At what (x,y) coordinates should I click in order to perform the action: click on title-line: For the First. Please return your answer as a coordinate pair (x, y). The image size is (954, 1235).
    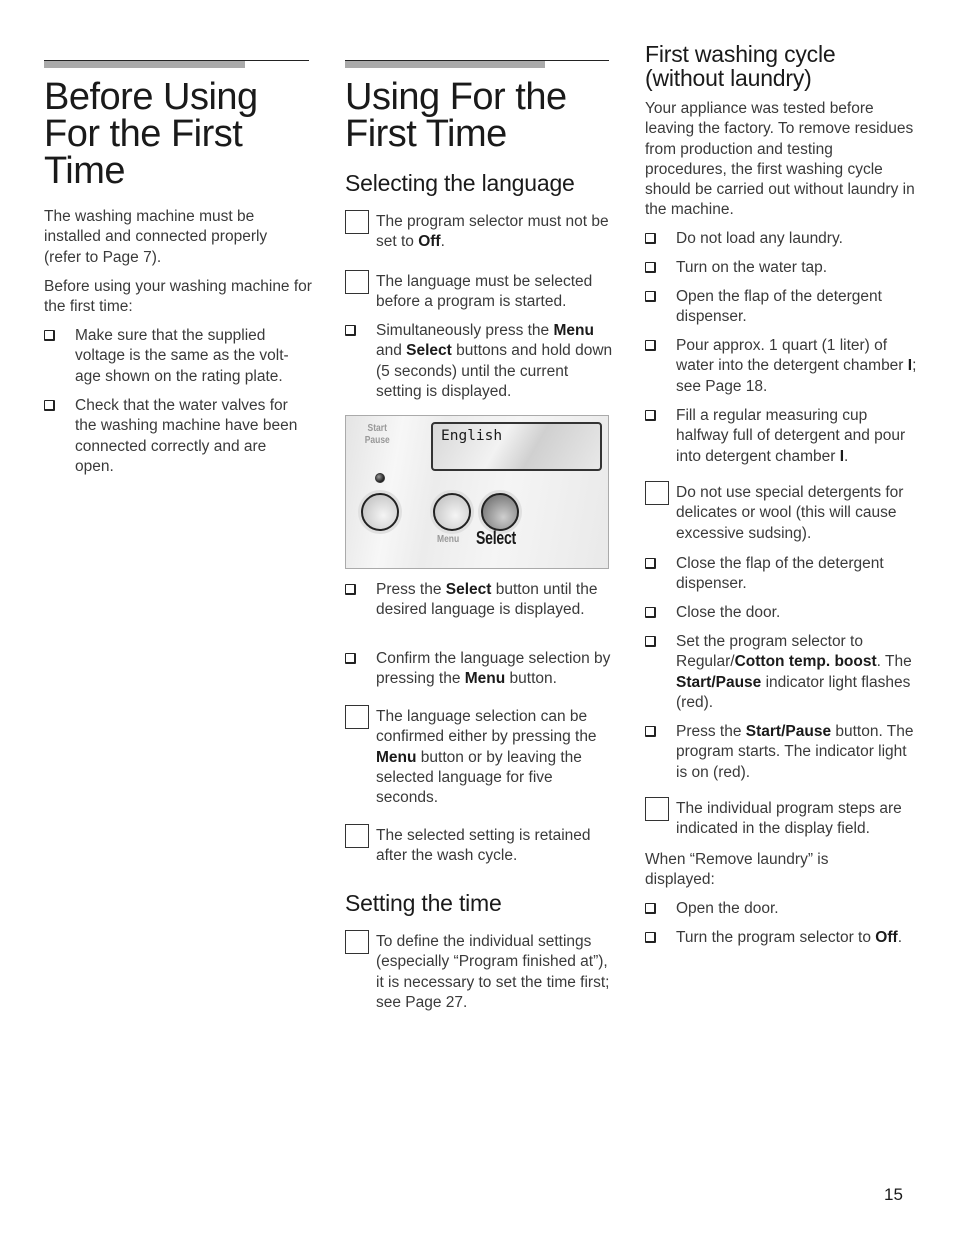
    Looking at the image, I should click on (143, 134).